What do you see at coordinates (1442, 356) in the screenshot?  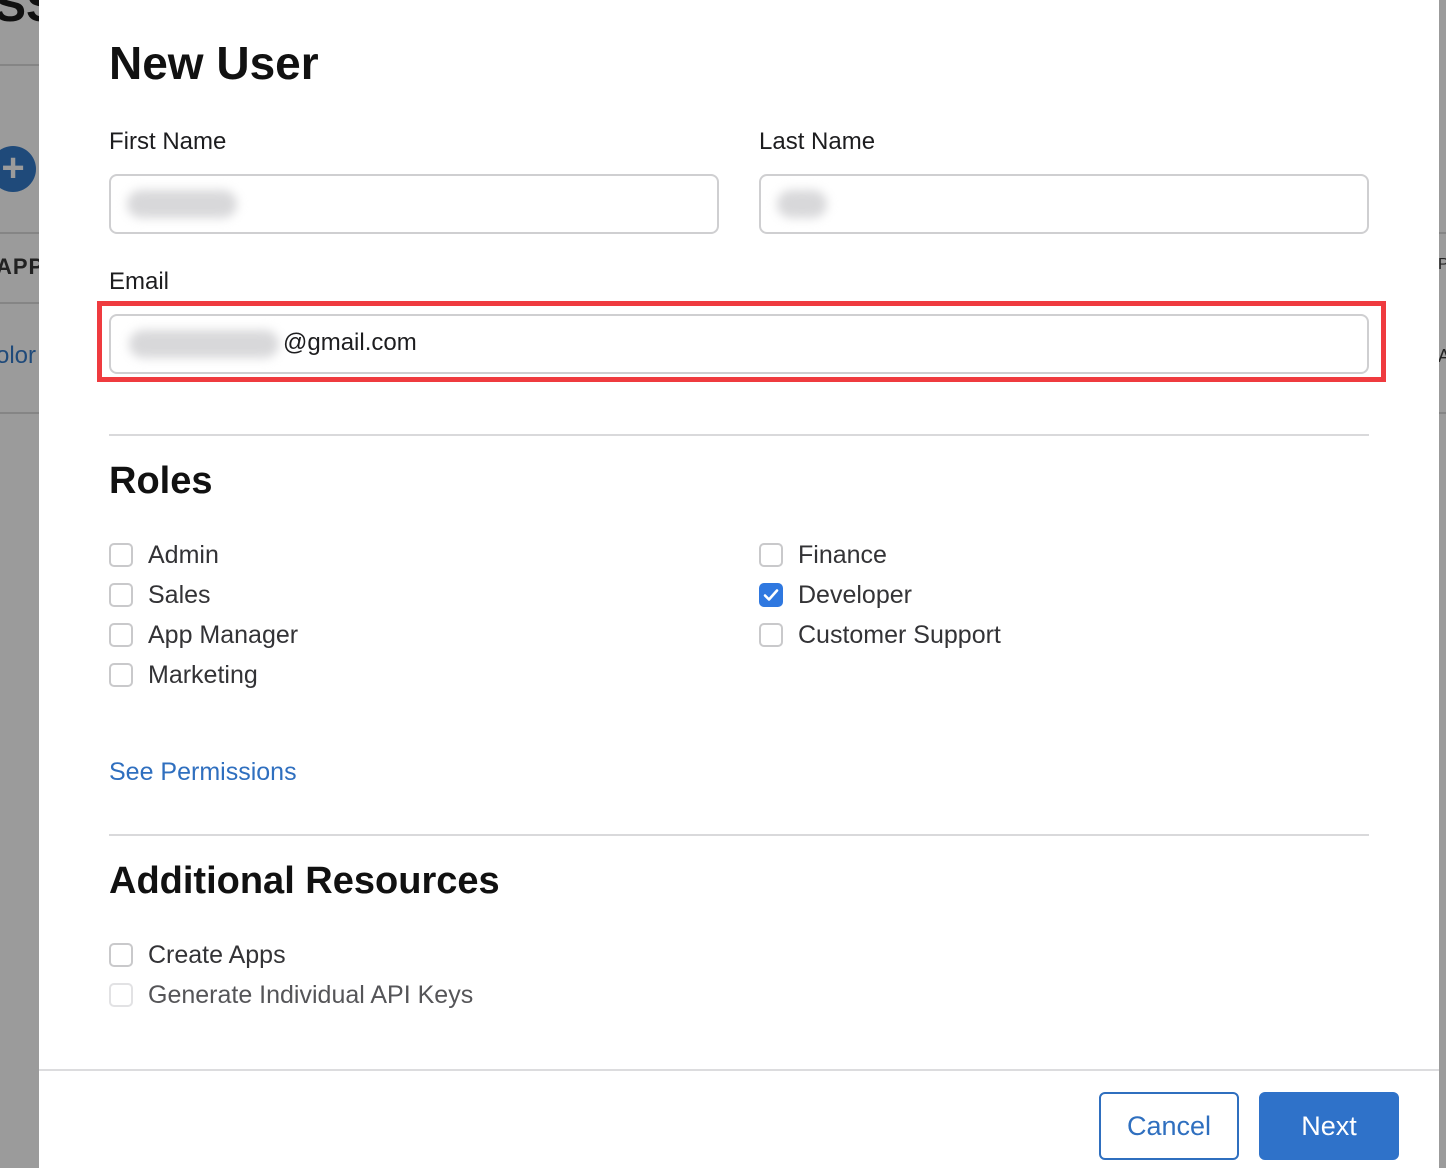 I see `background-right-cell: A` at bounding box center [1442, 356].